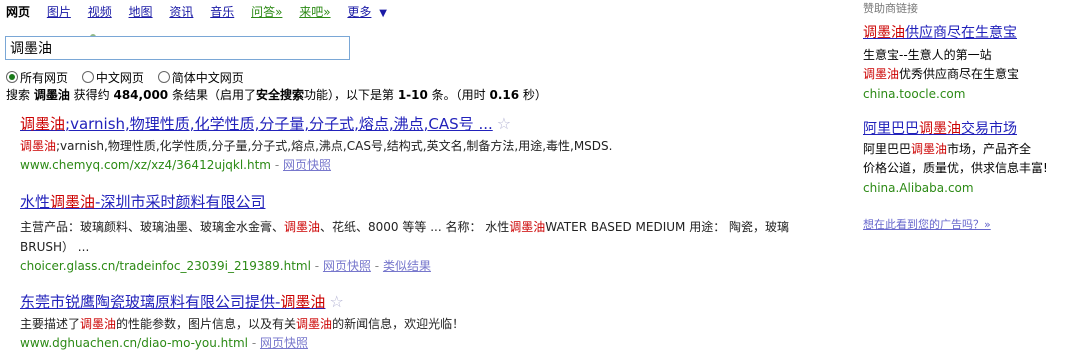 The height and width of the screenshot is (361, 1092). I want to click on radio-simplified-web: 简体中文网页, so click(200, 77).